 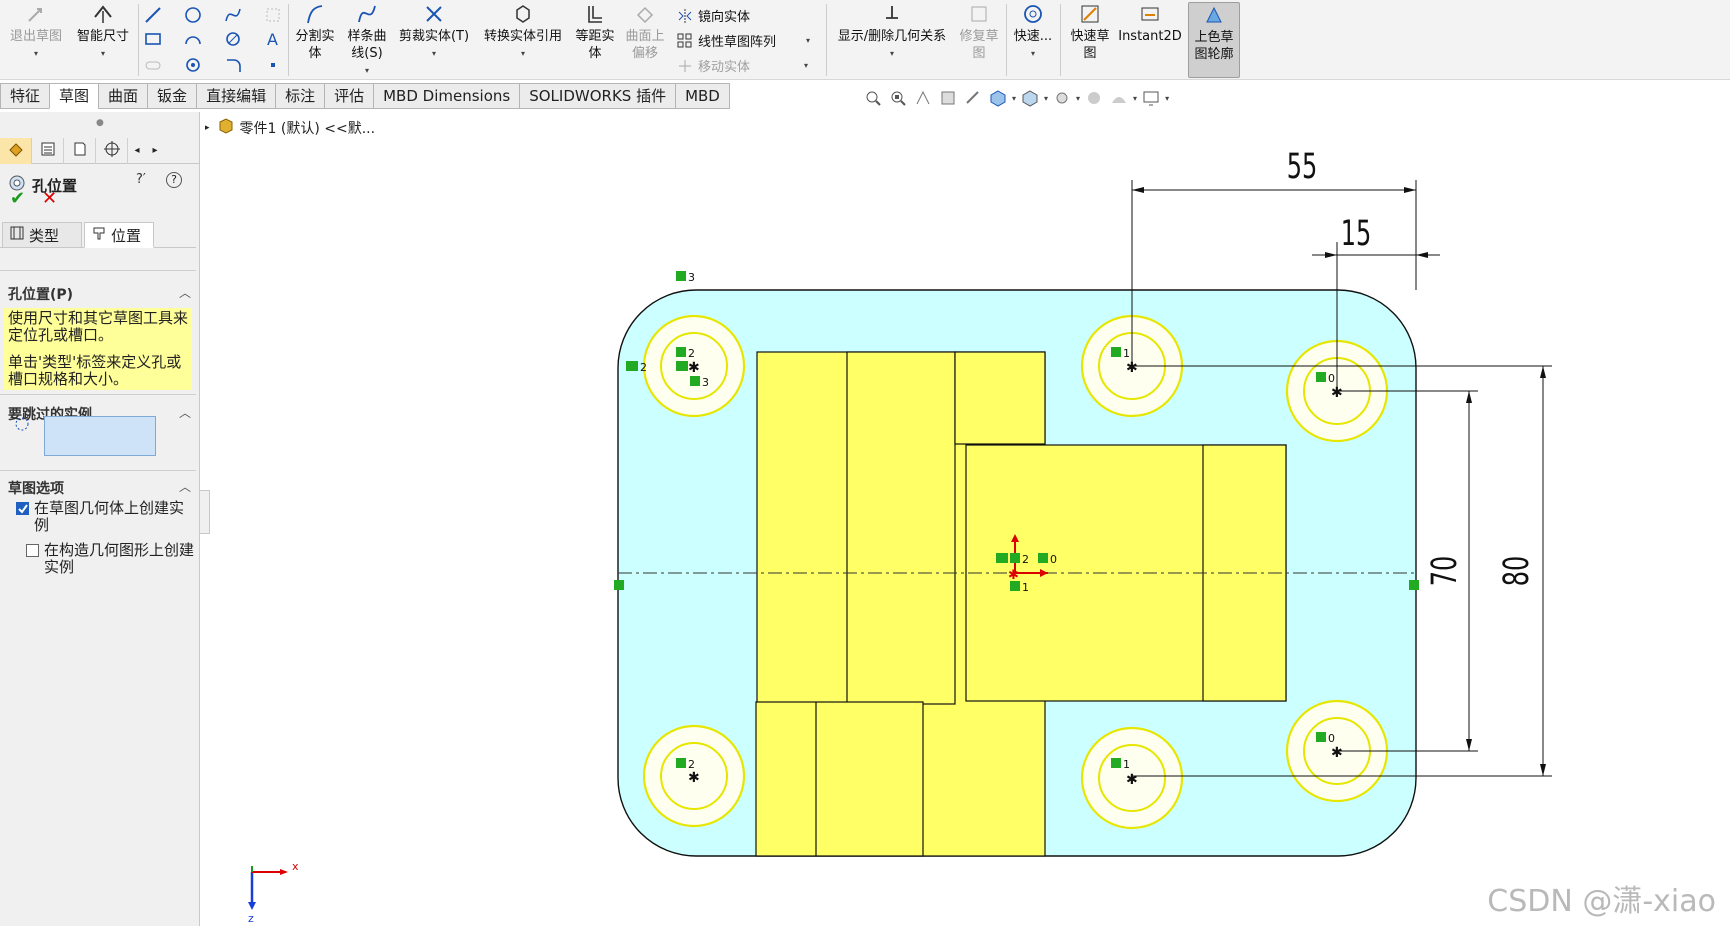 I want to click on shaded-sketch-contours-button: 上色草 图轮廓, so click(x=1214, y=40).